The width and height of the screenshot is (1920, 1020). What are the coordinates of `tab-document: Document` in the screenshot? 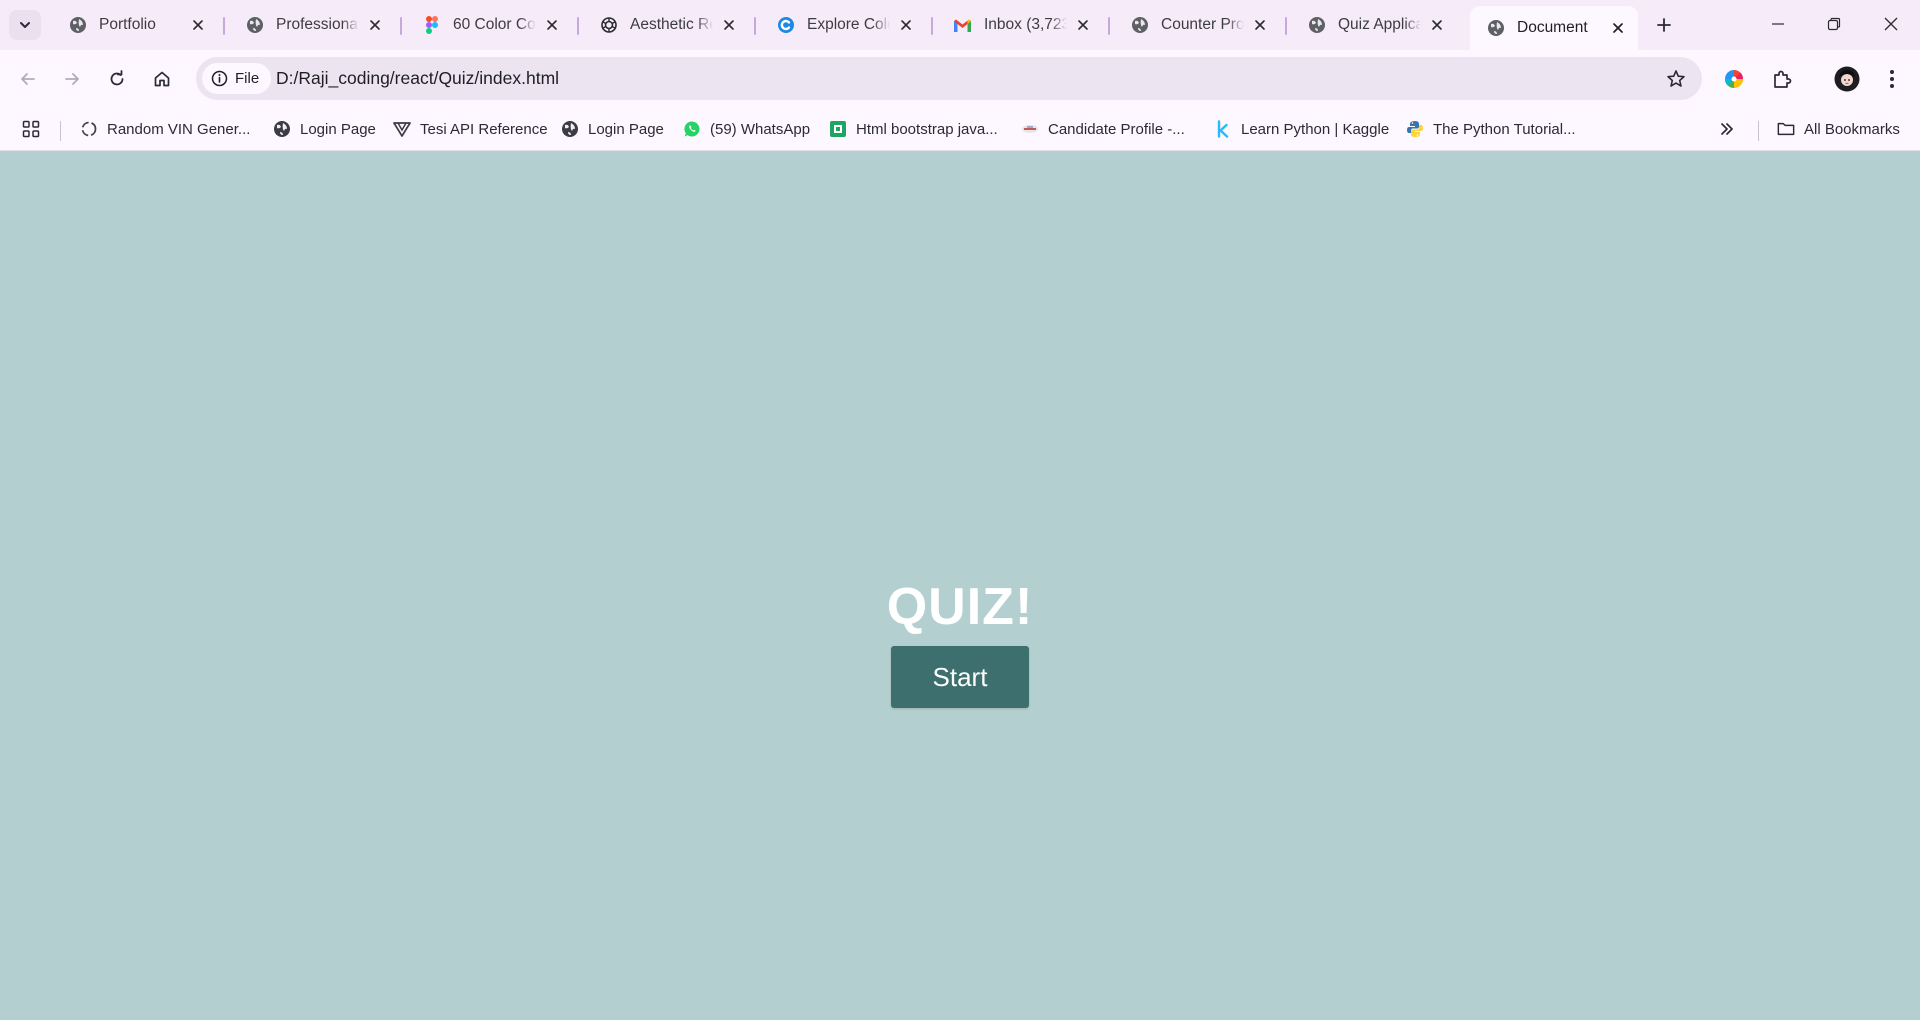 It's located at (1554, 28).